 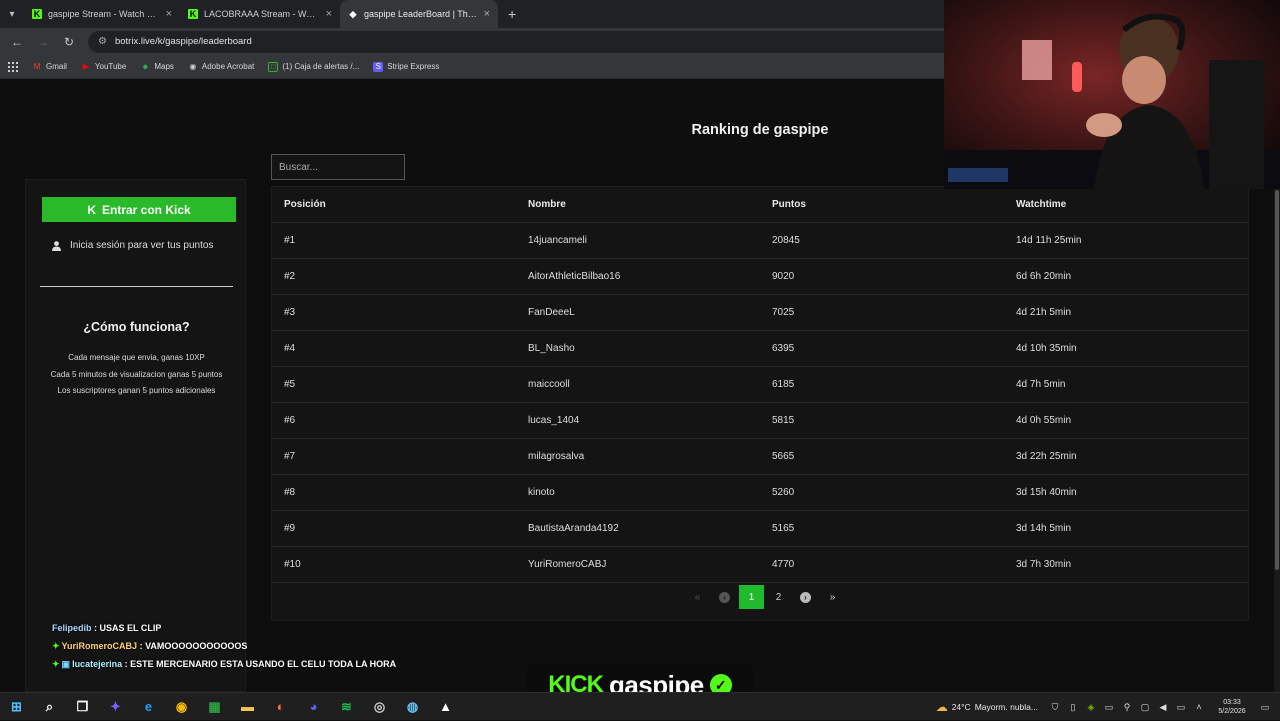 What do you see at coordinates (1181, 707) in the screenshot?
I see `network-icon: ▭` at bounding box center [1181, 707].